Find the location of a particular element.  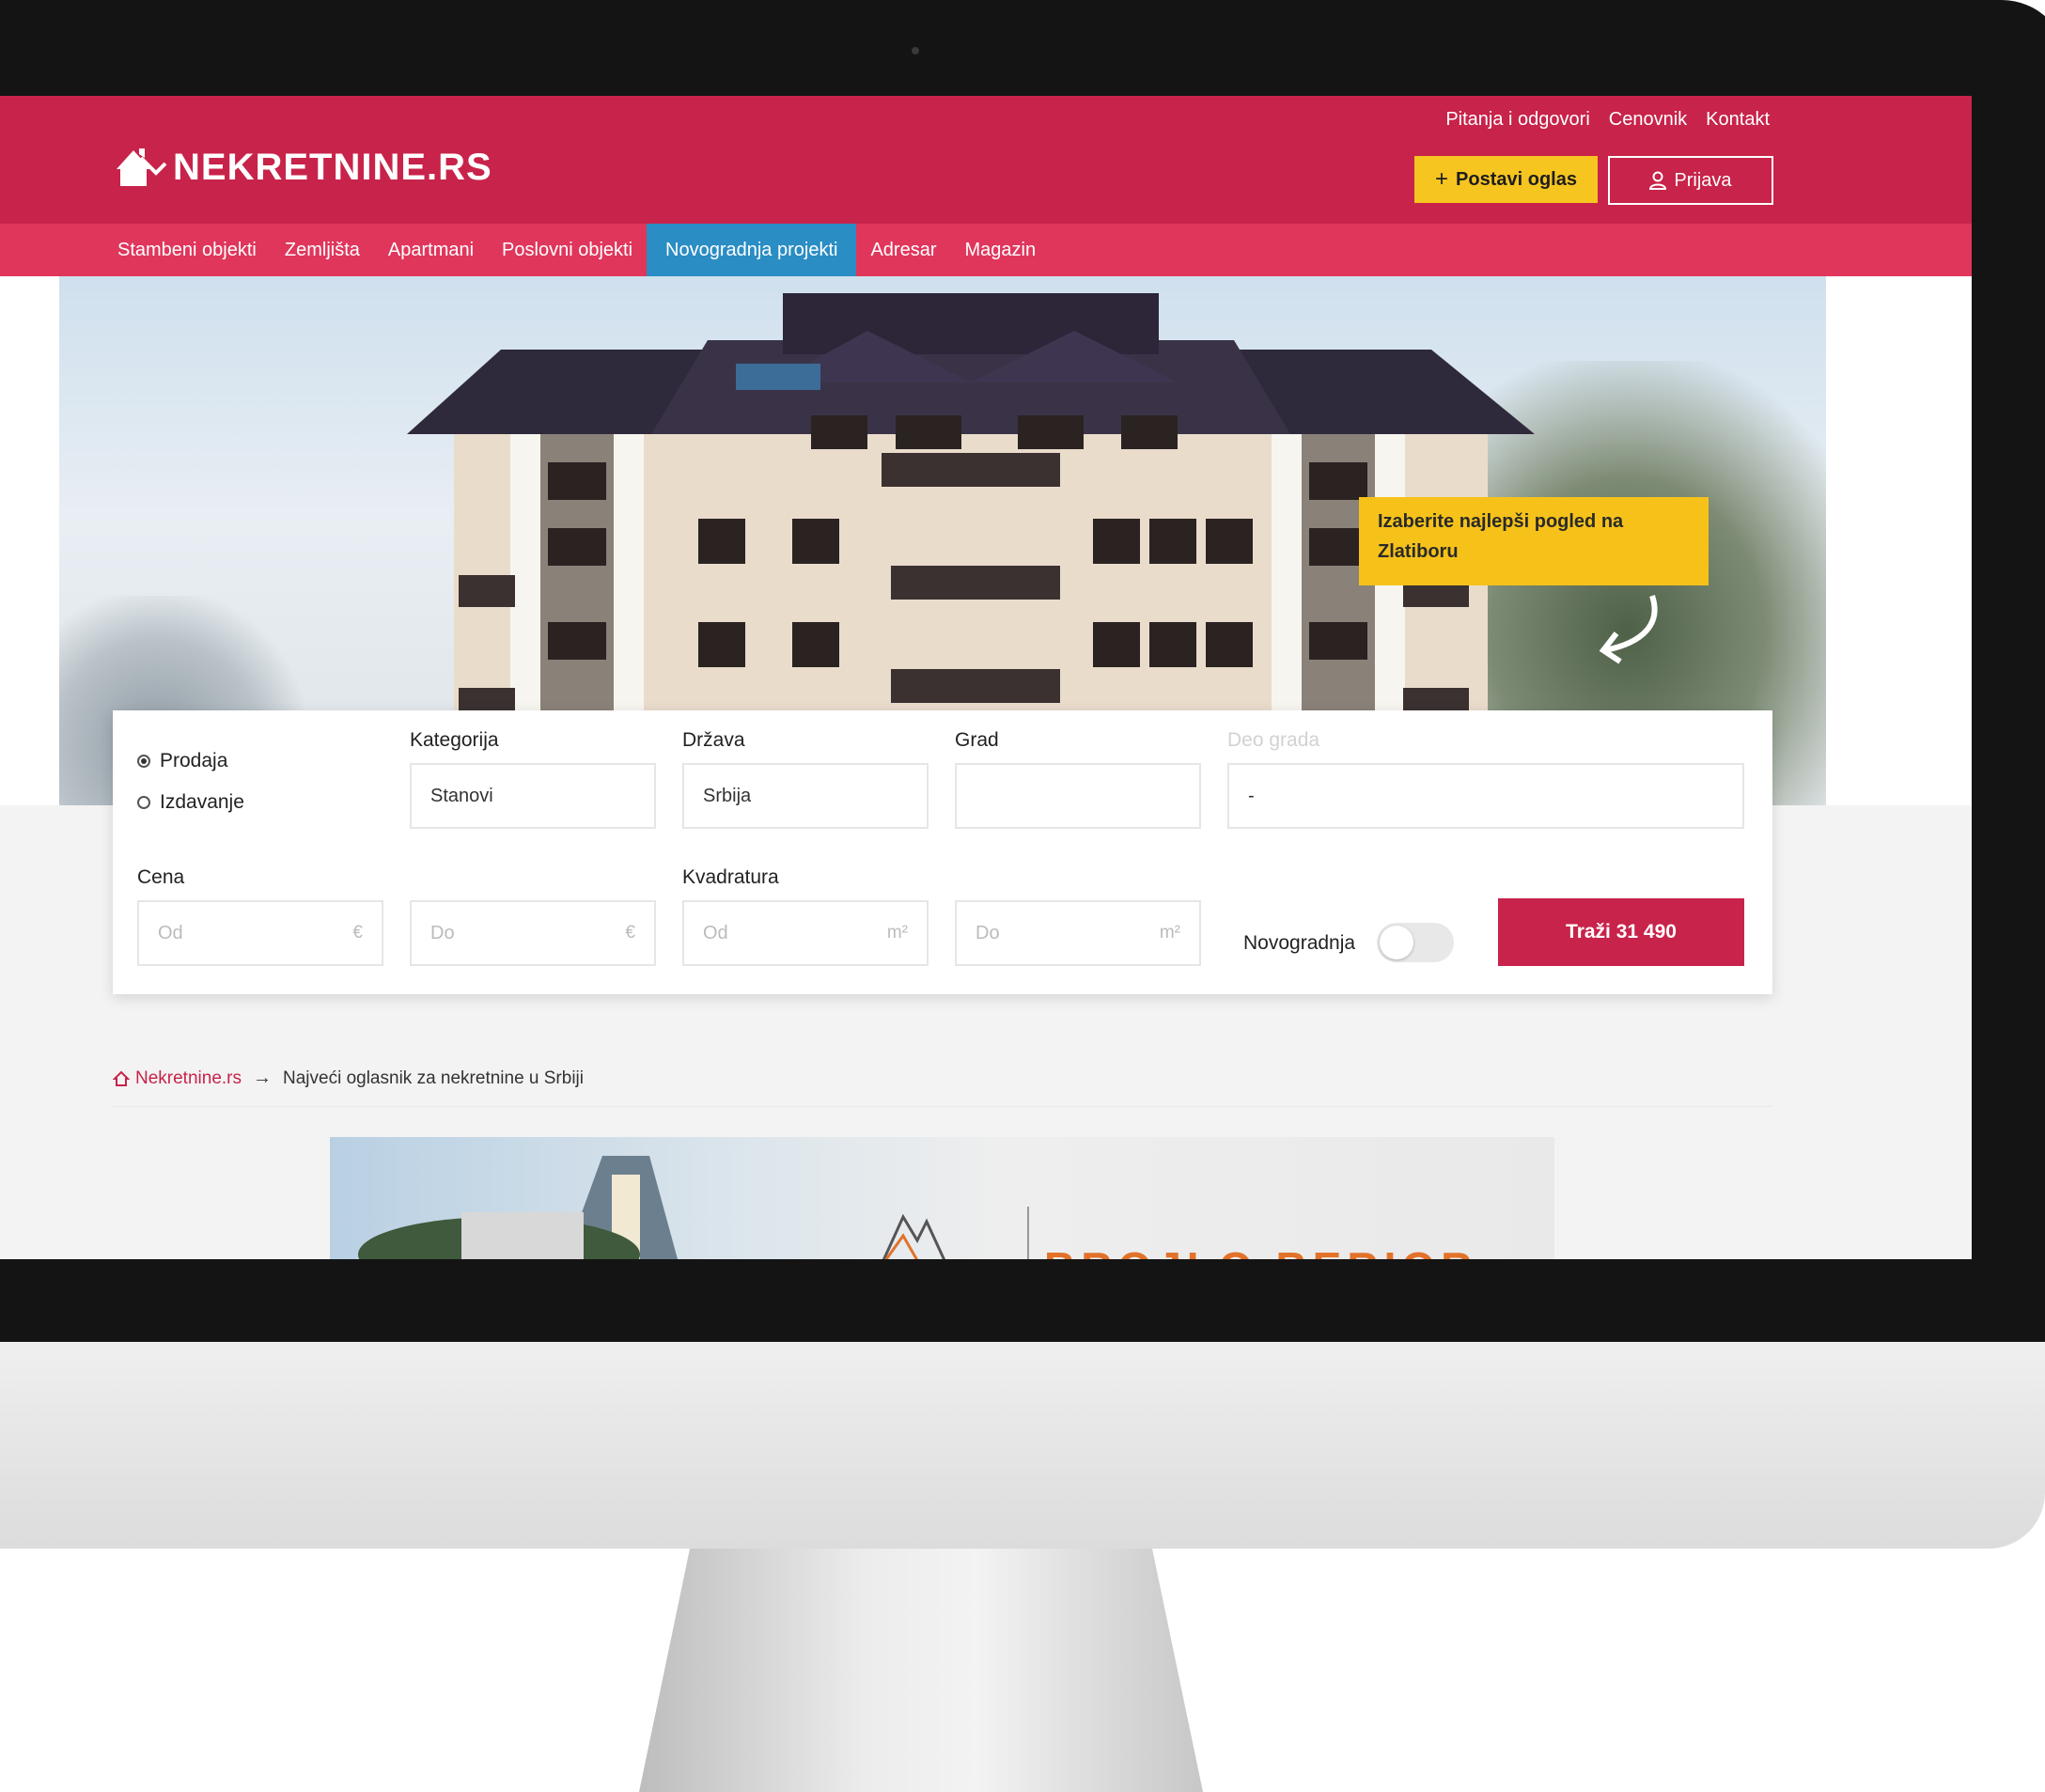

banner-hotel-illustration is located at coordinates (518, 1207).